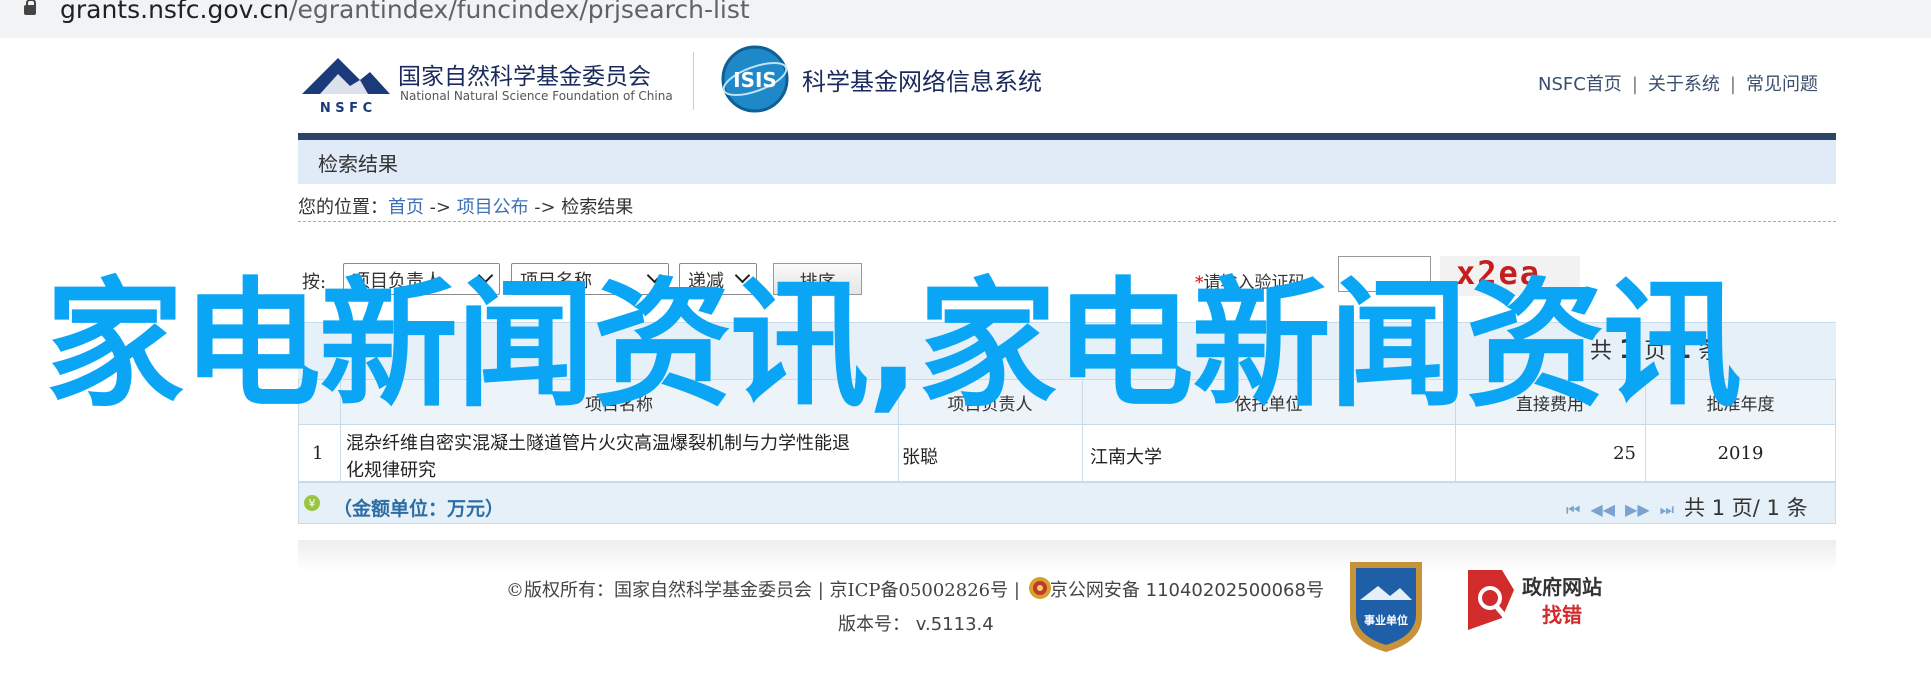  Describe the element at coordinates (346, 83) in the screenshot. I see `nsfc-logo: N S F C` at that location.